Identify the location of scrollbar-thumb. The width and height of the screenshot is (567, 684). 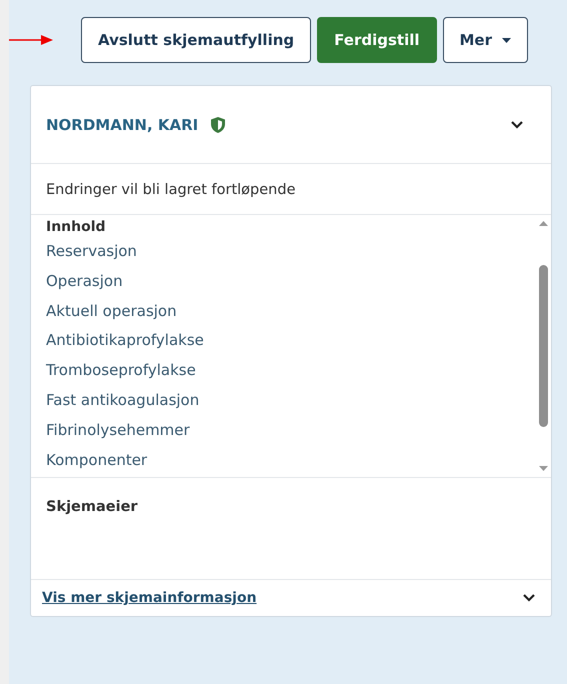
(543, 346).